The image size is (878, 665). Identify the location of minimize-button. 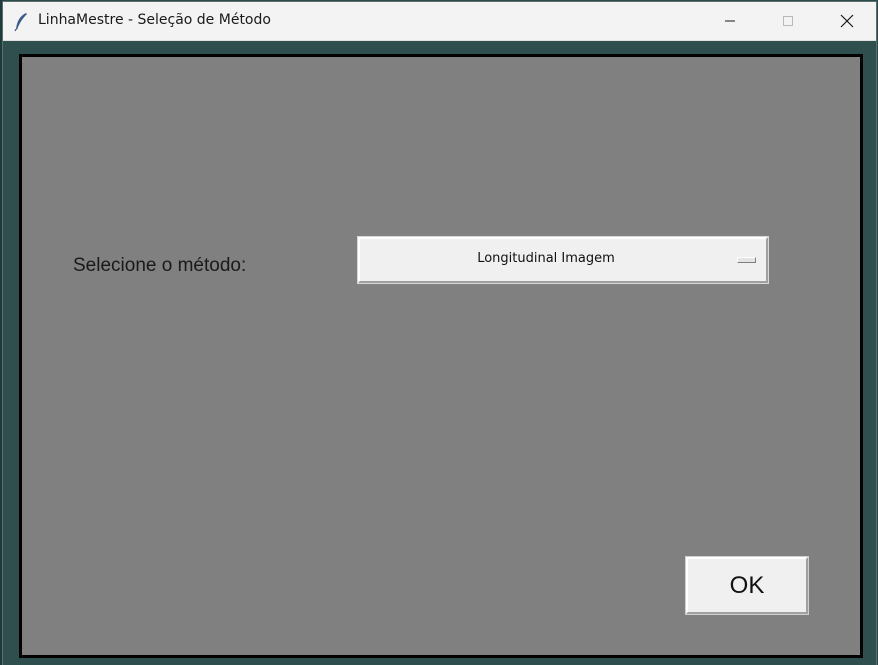
(730, 21).